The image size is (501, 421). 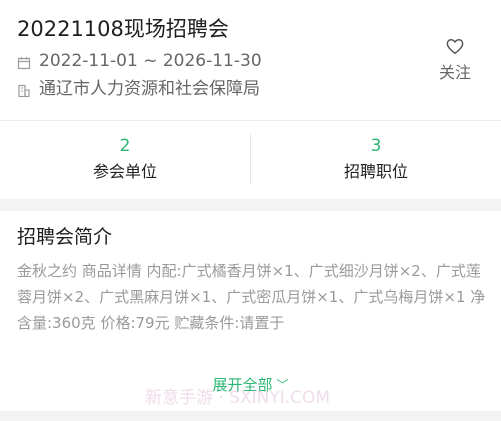 What do you see at coordinates (125, 146) in the screenshot?
I see `units-count: 2` at bounding box center [125, 146].